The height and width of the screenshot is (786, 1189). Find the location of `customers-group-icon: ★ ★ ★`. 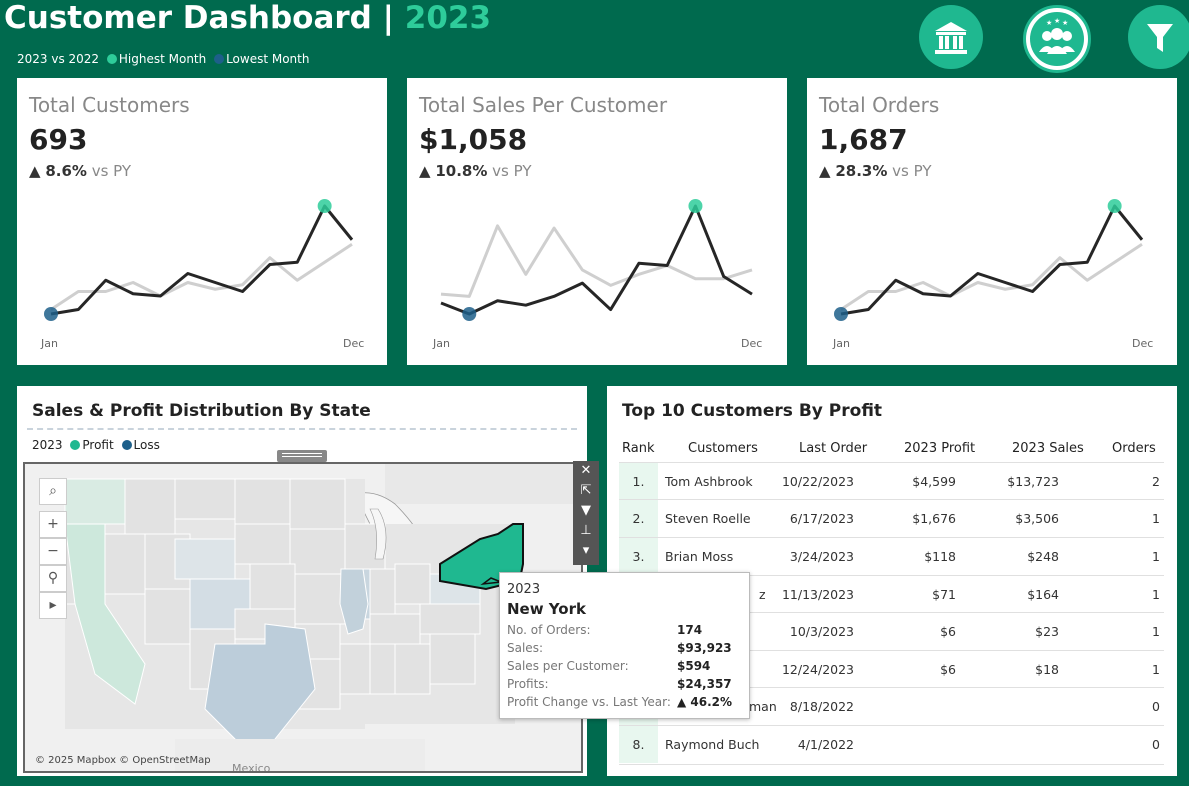

customers-group-icon: ★ ★ ★ is located at coordinates (1057, 39).